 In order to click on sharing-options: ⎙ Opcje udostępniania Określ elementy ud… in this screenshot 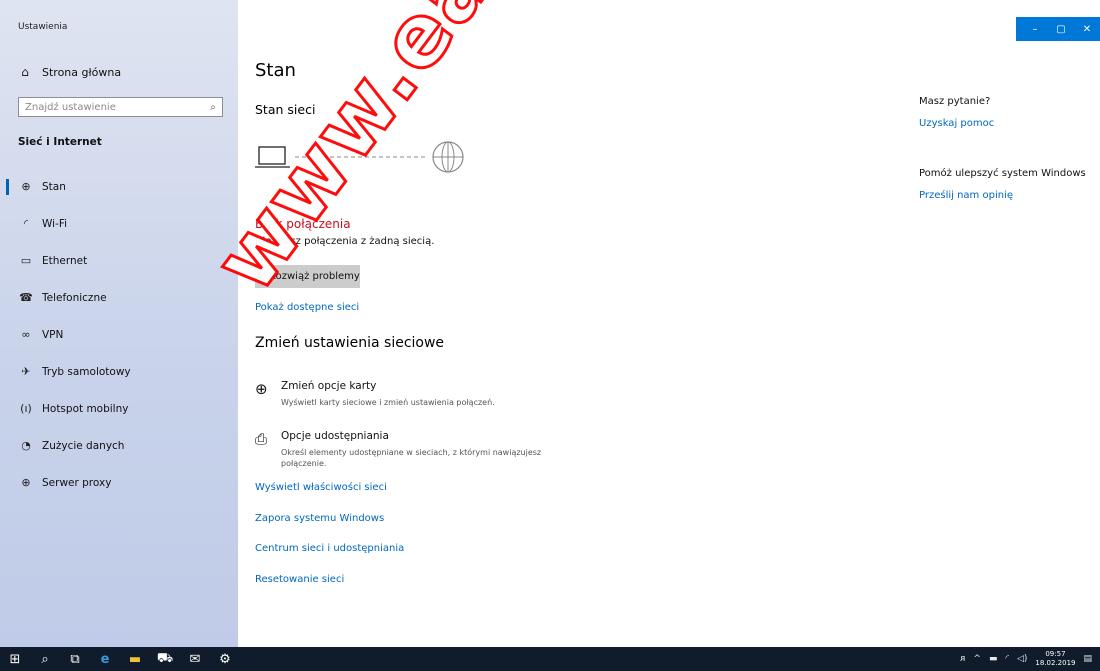, I will do `click(415, 450)`.